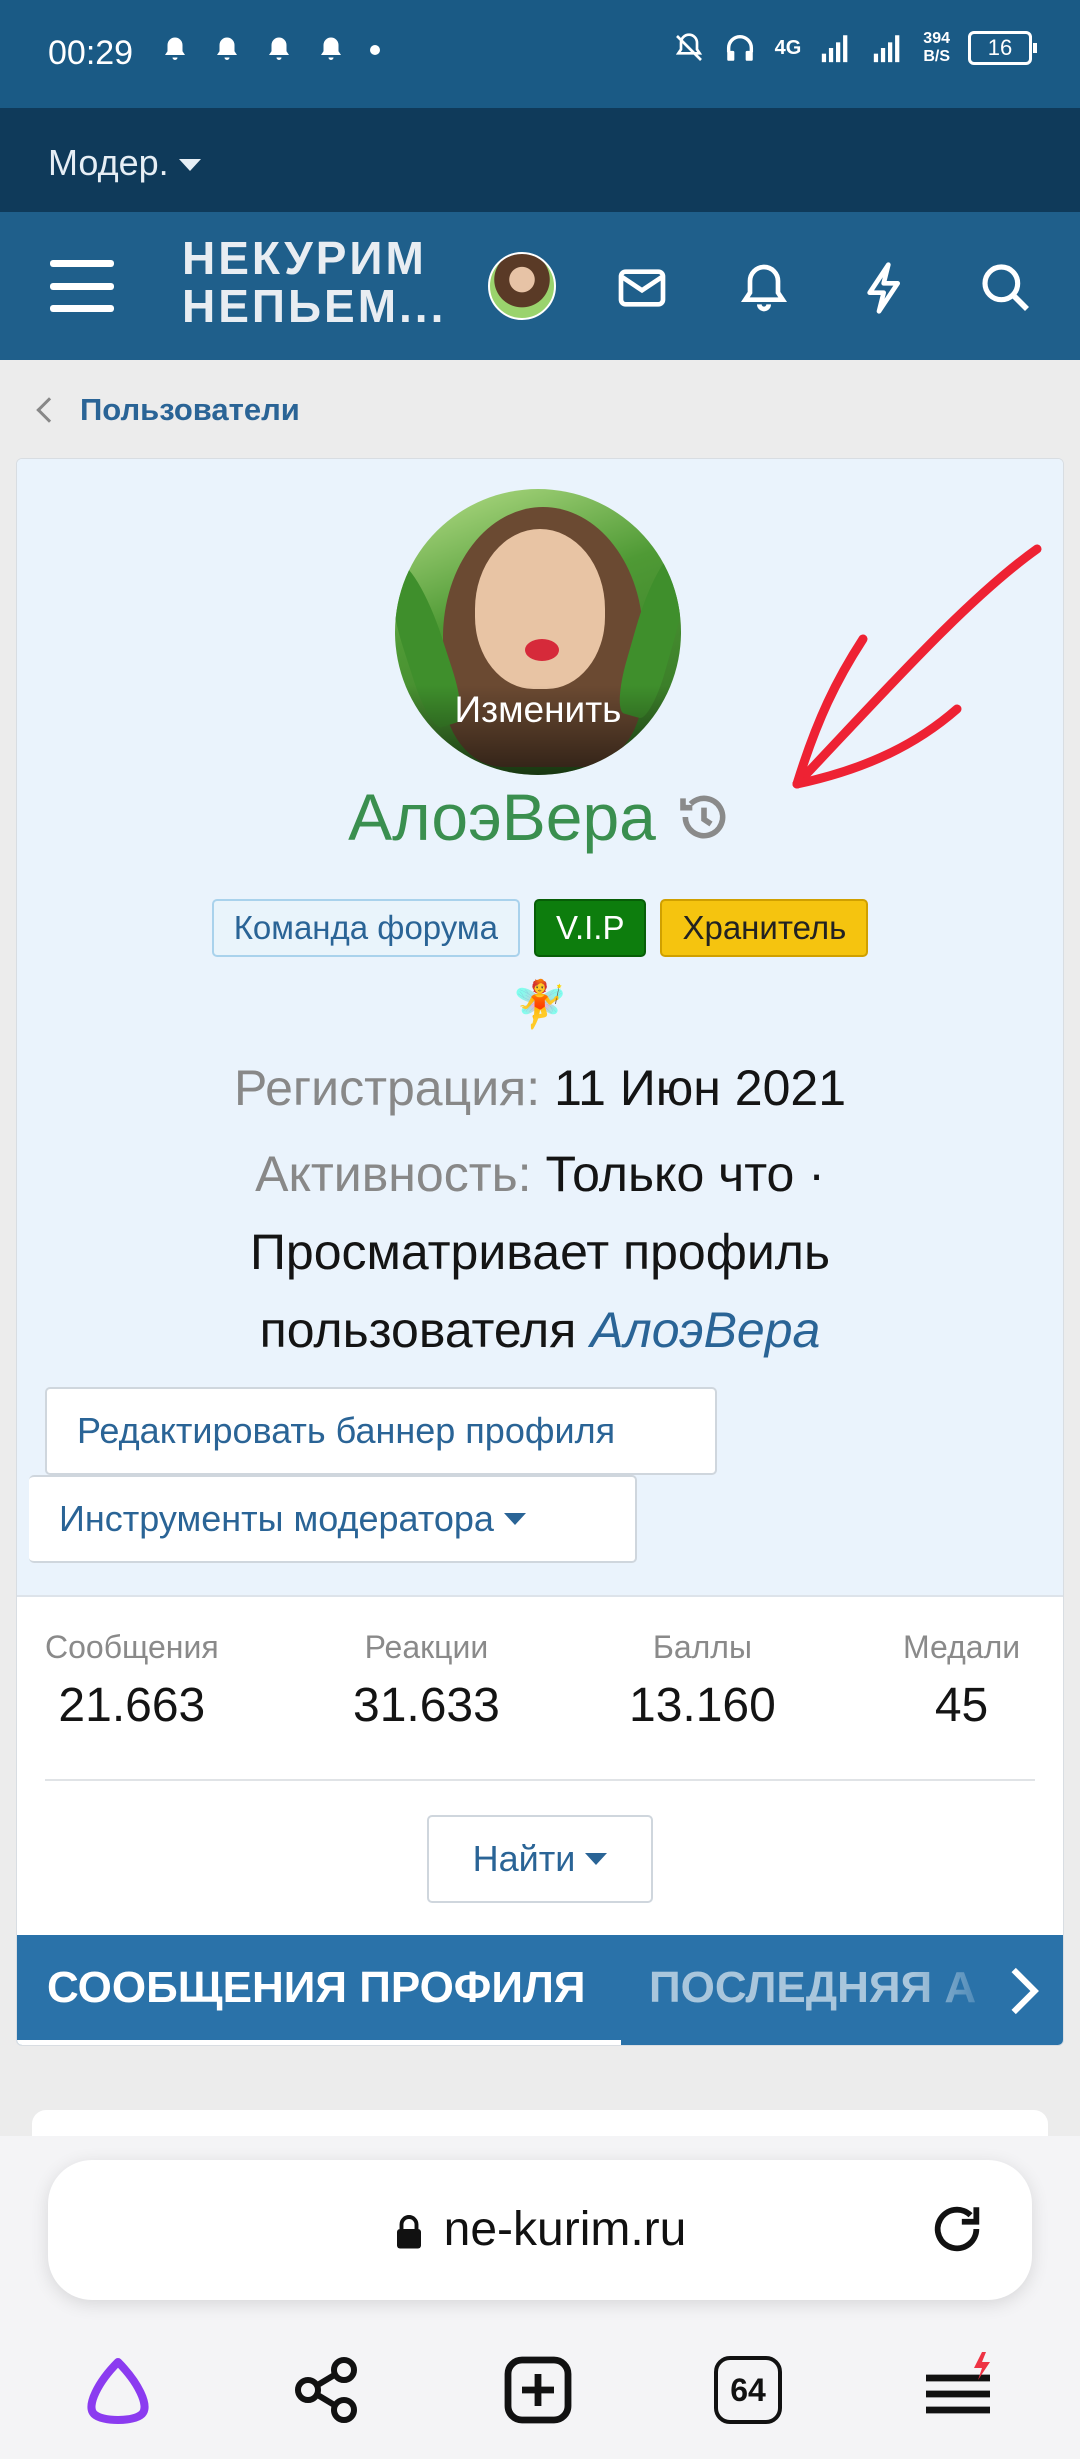 The image size is (1080, 2459). What do you see at coordinates (685, 1174) in the screenshot?
I see `activity-value: Только что ·` at bounding box center [685, 1174].